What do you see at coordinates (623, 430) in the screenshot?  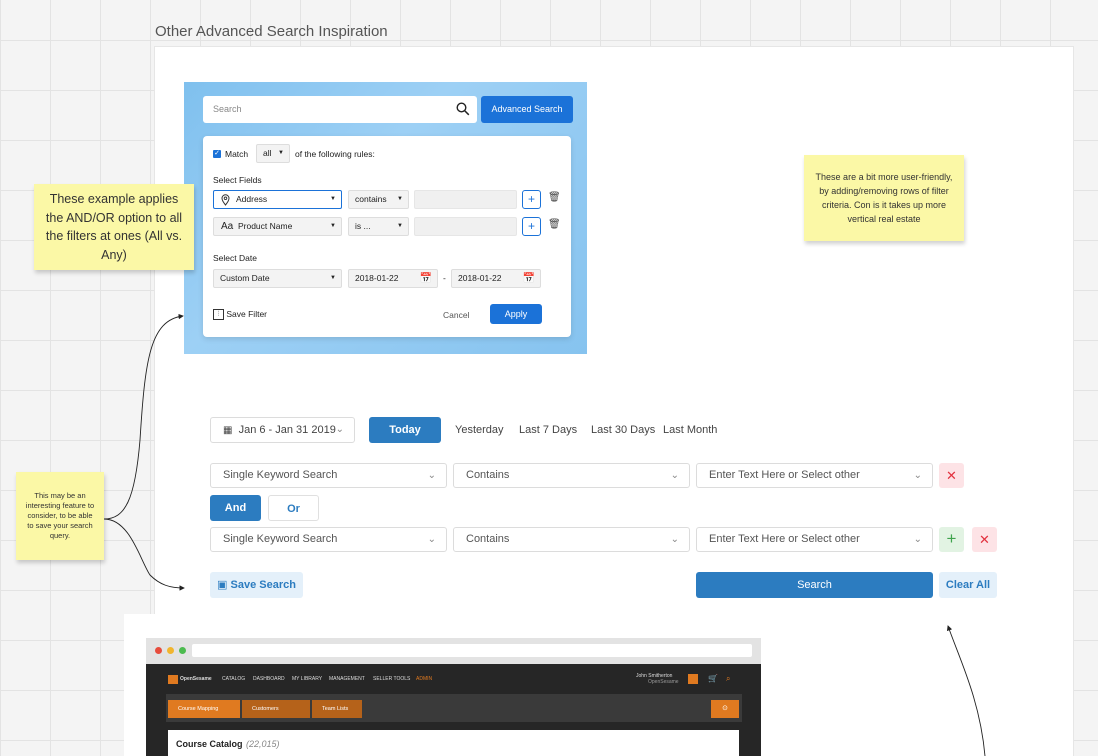 I see `last-30-days-link: Last 30 Days` at bounding box center [623, 430].